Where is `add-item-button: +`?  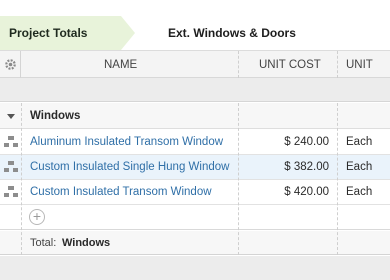 add-item-button: + is located at coordinates (37, 217).